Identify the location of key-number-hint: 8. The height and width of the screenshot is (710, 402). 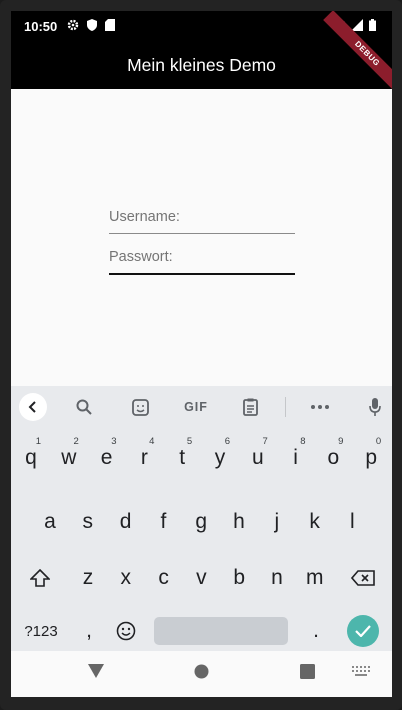
(303, 441).